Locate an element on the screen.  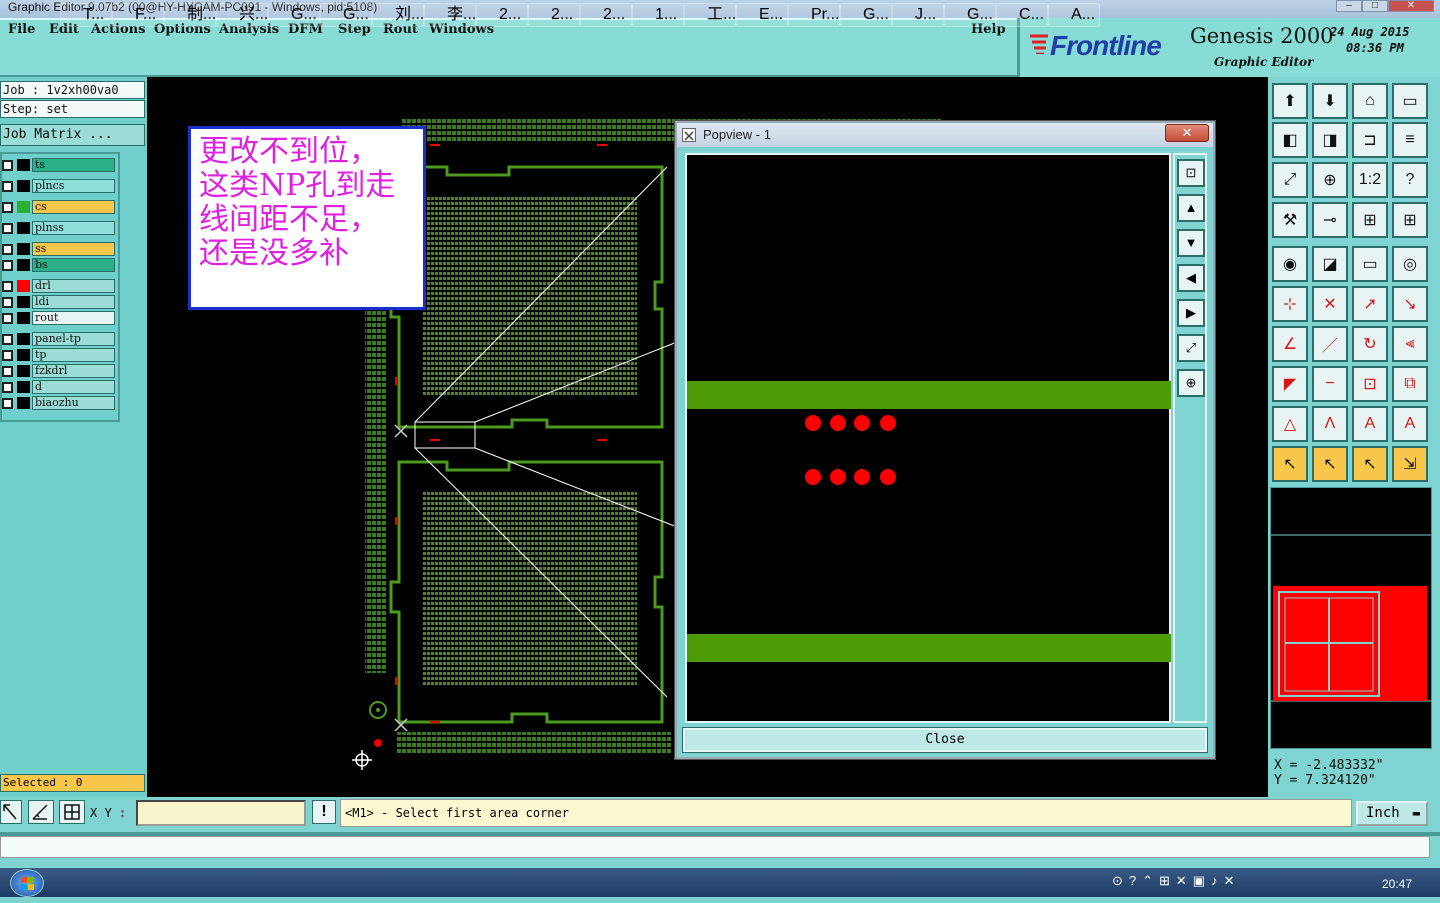
pointer-icon: ↖ is located at coordinates (1290, 464).